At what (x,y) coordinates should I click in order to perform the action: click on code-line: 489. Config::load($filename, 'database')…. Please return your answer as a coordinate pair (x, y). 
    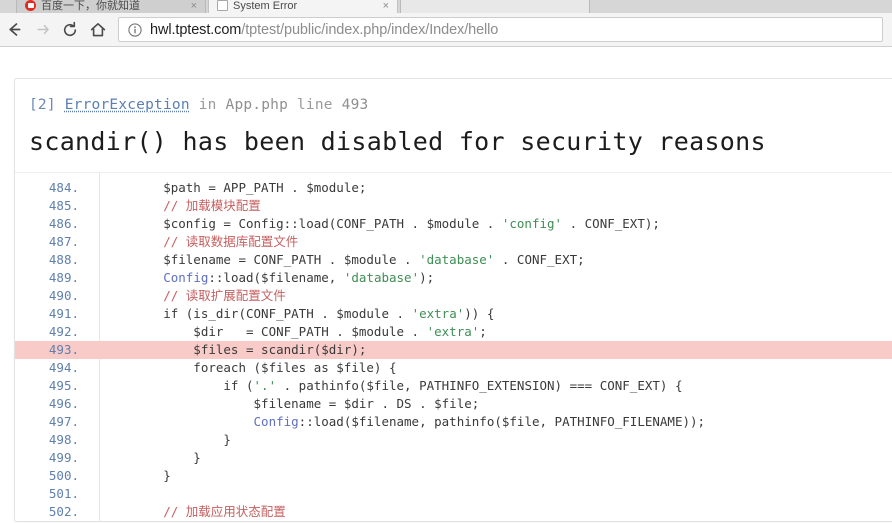
    Looking at the image, I should click on (453, 278).